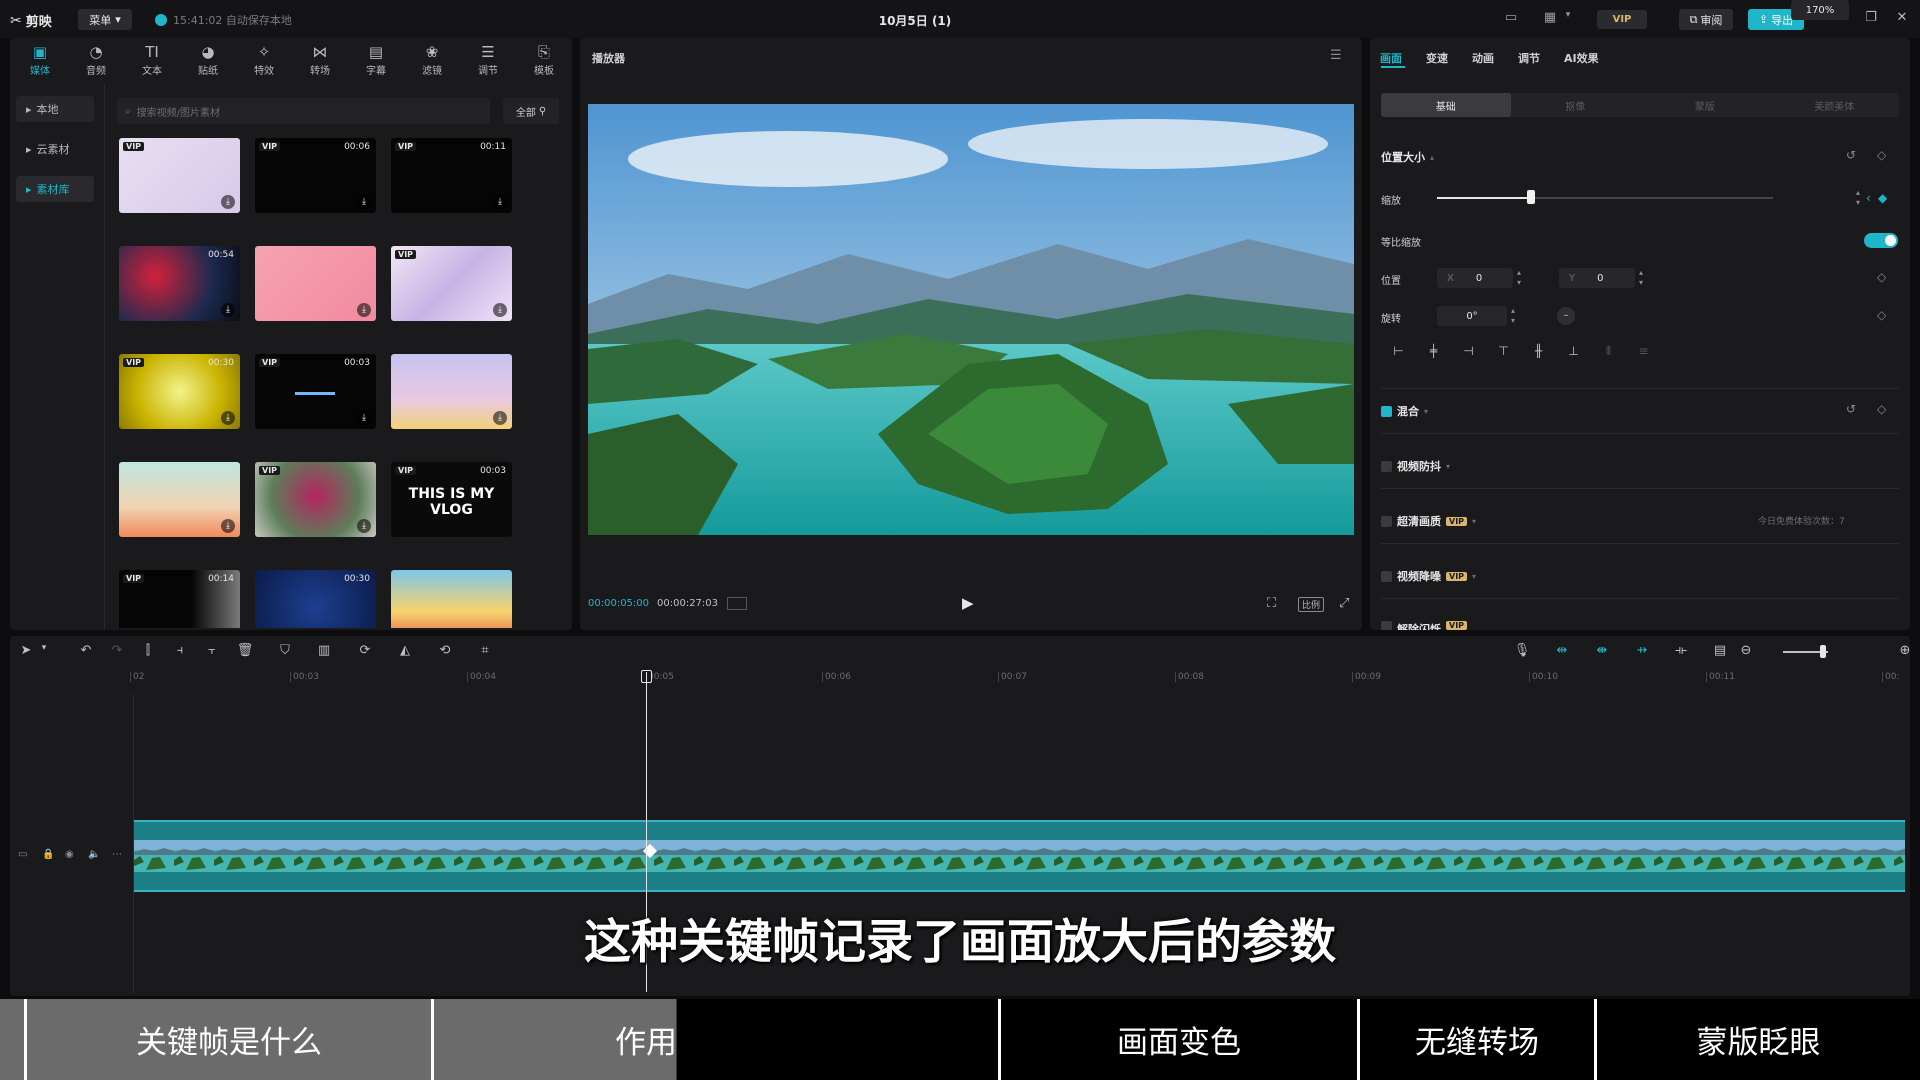 This screenshot has height=1080, width=1920. Describe the element at coordinates (315, 175) in the screenshot. I see `asset-thumb: VIP 00:06 ⤓` at that location.